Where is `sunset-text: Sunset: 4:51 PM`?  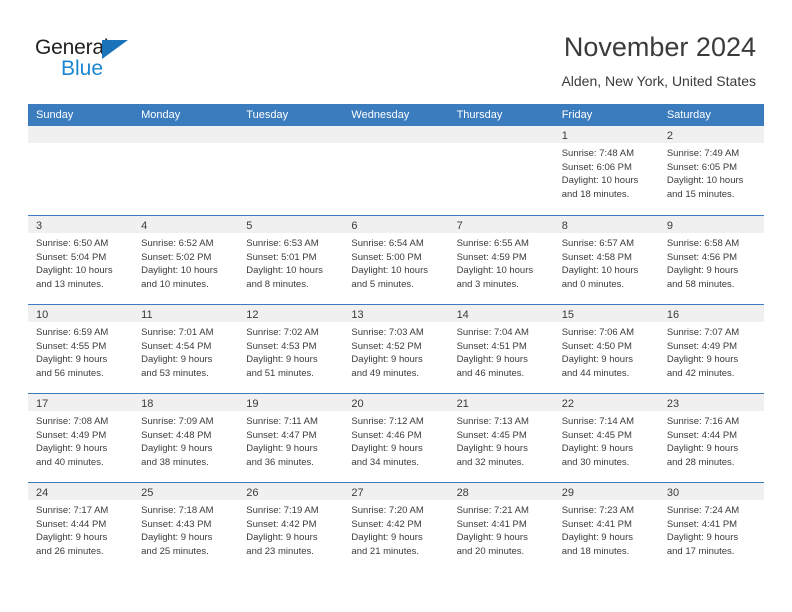 sunset-text: Sunset: 4:51 PM is located at coordinates (491, 346).